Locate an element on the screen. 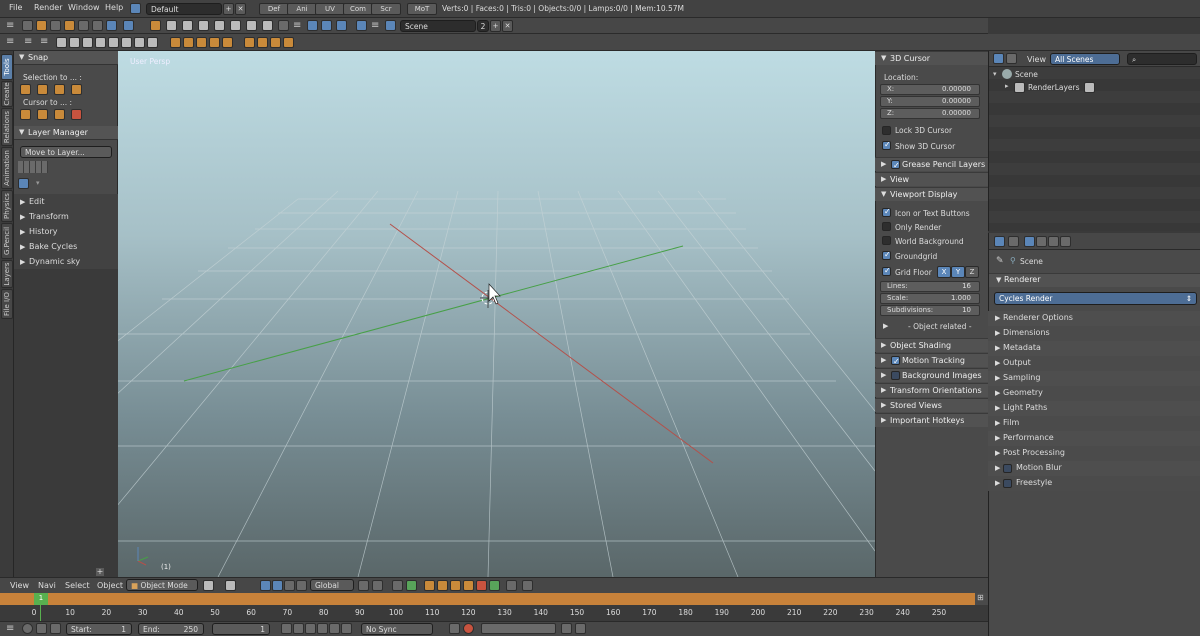 This screenshot has width=1200, height=636. outliner-search-input: ⌕ is located at coordinates (1162, 59).